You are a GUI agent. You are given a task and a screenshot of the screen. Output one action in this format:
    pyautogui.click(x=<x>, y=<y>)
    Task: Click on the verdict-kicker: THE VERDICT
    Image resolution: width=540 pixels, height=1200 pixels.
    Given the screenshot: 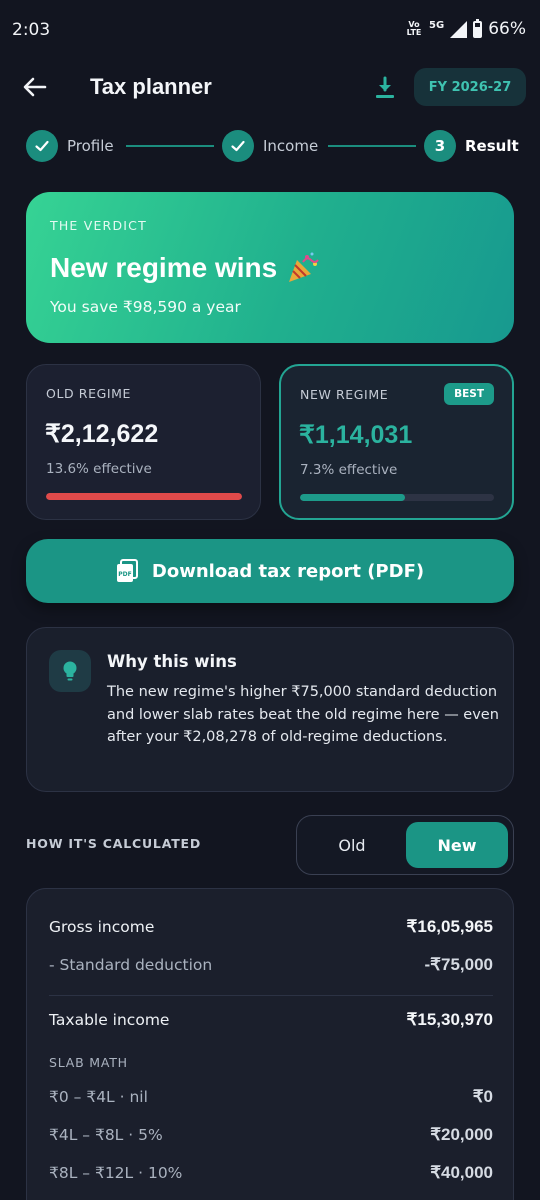 What is the action you would take?
    pyautogui.click(x=98, y=225)
    